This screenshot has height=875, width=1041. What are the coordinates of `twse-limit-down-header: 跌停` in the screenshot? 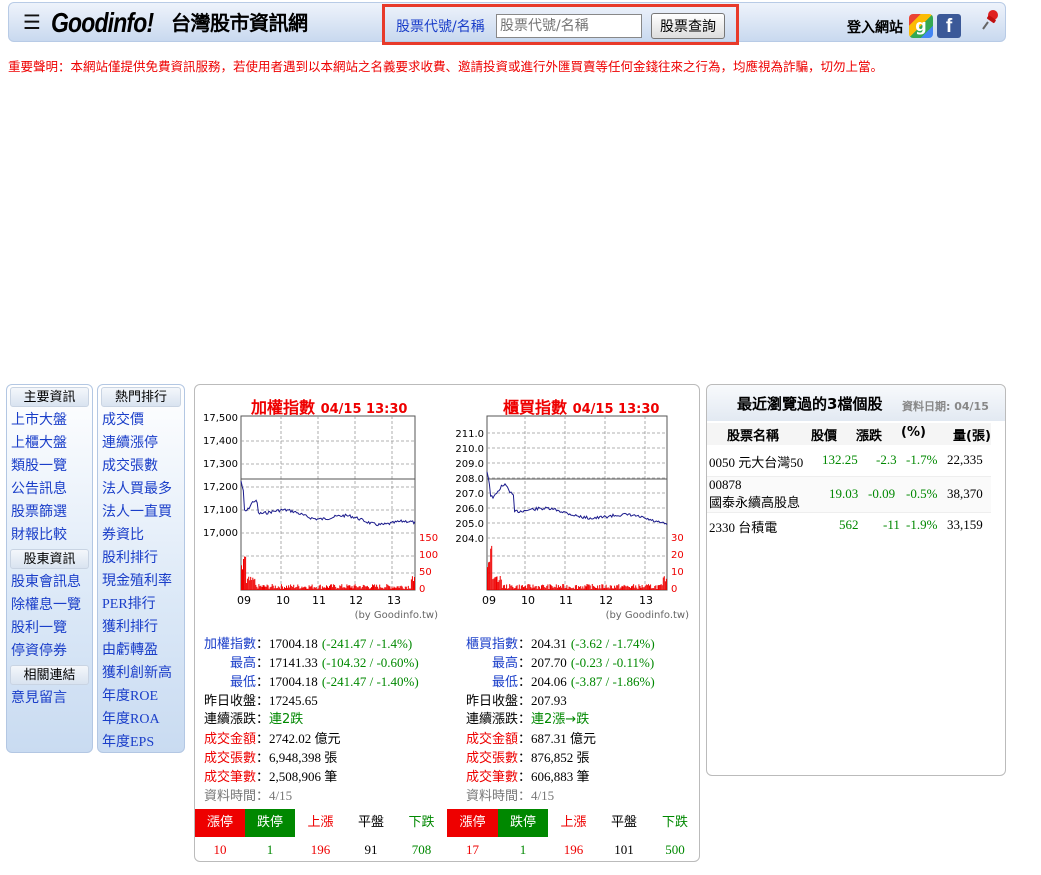 It's located at (270, 823).